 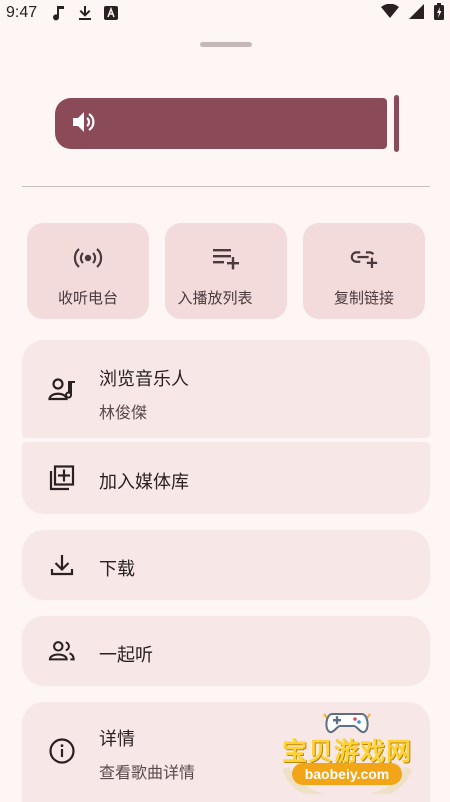 I want to click on gamepad-icon, so click(x=347, y=723).